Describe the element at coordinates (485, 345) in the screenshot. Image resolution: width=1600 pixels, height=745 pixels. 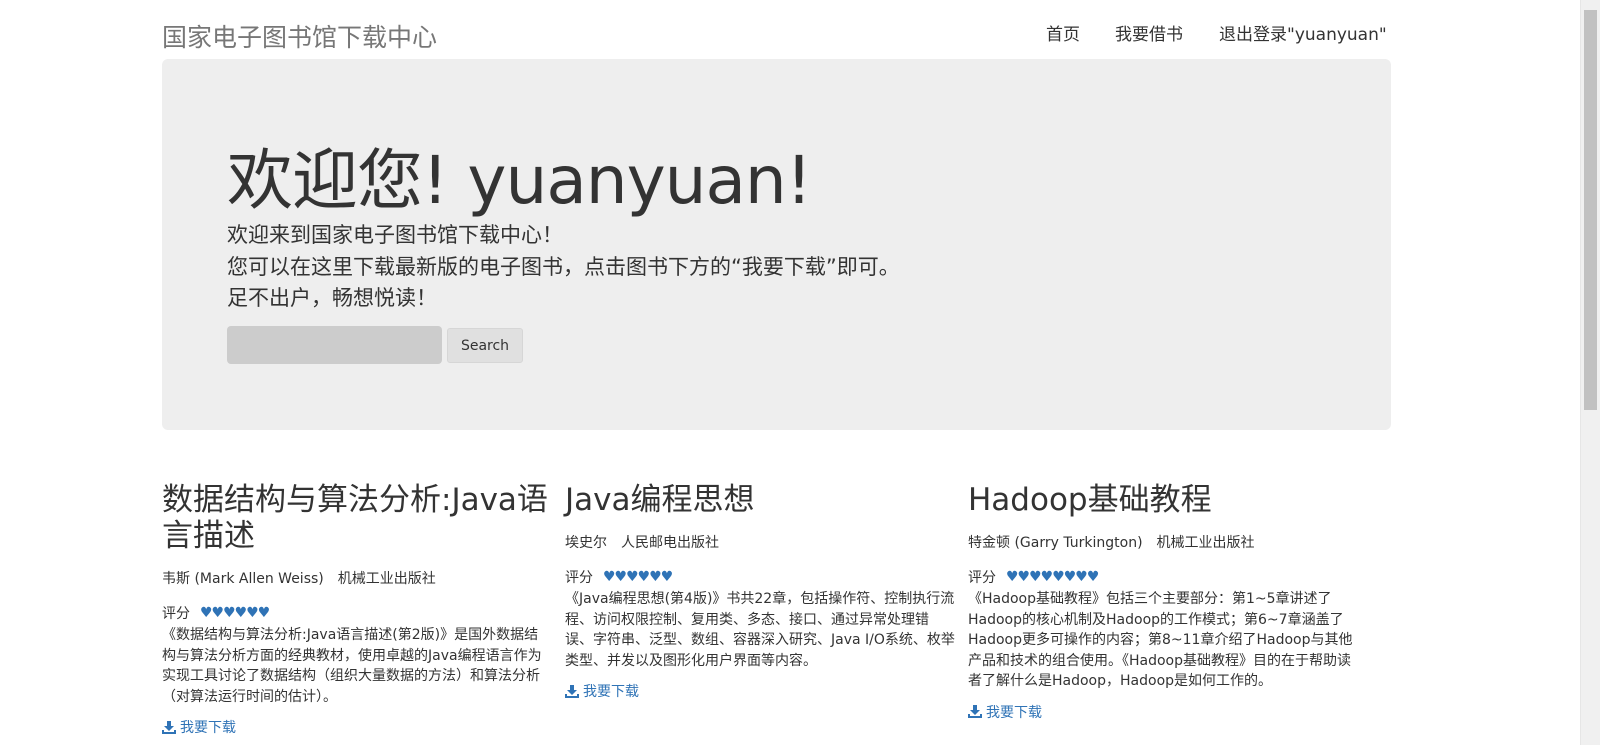
I see `search-button: Search` at that location.